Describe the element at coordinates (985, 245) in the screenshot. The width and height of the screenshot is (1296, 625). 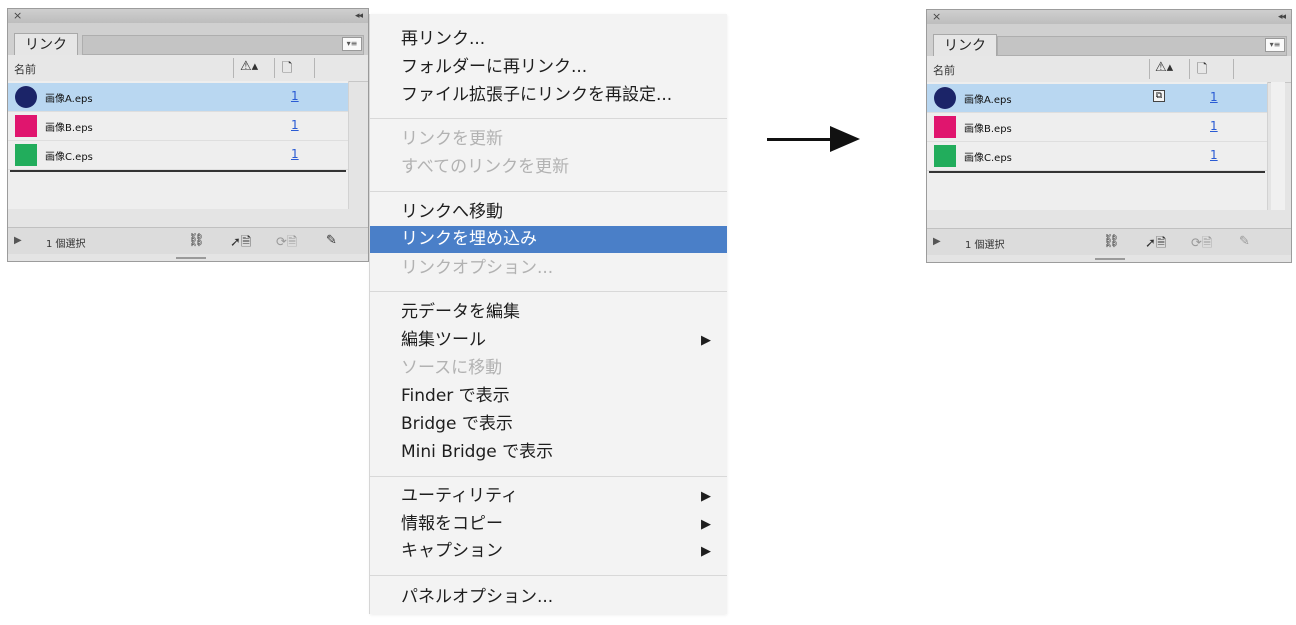
I see `selection-count: 1 個選択` at that location.